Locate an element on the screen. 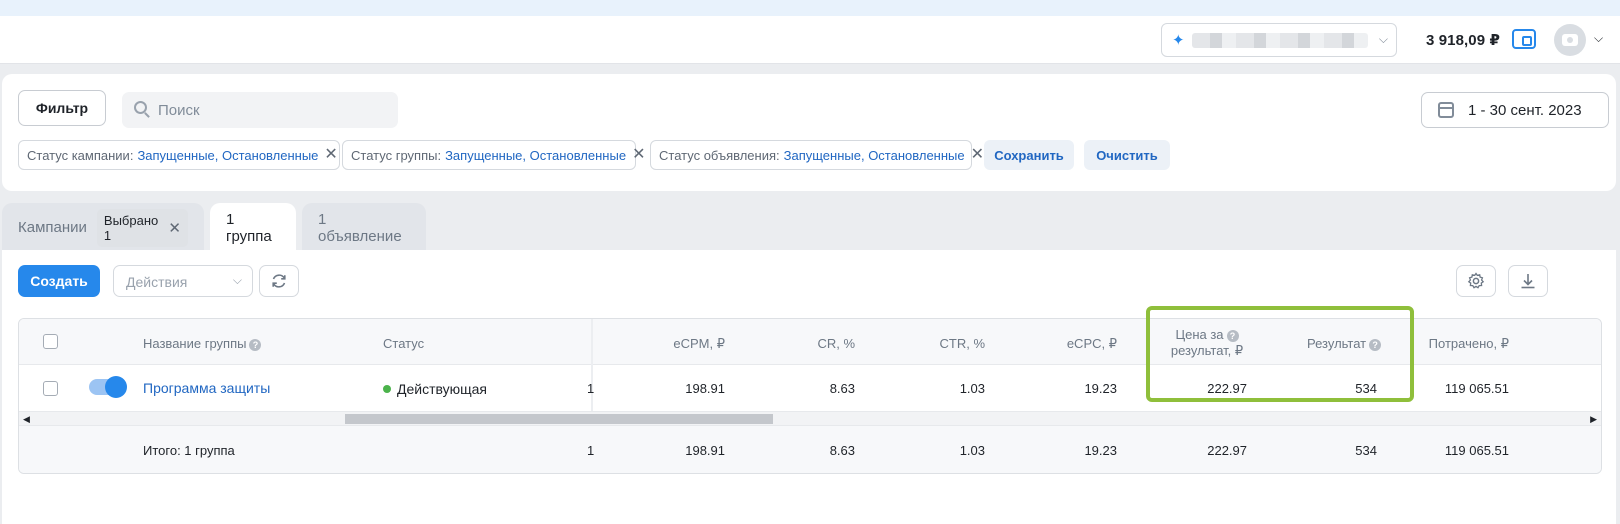  cr-cell: 8.63 is located at coordinates (842, 388).